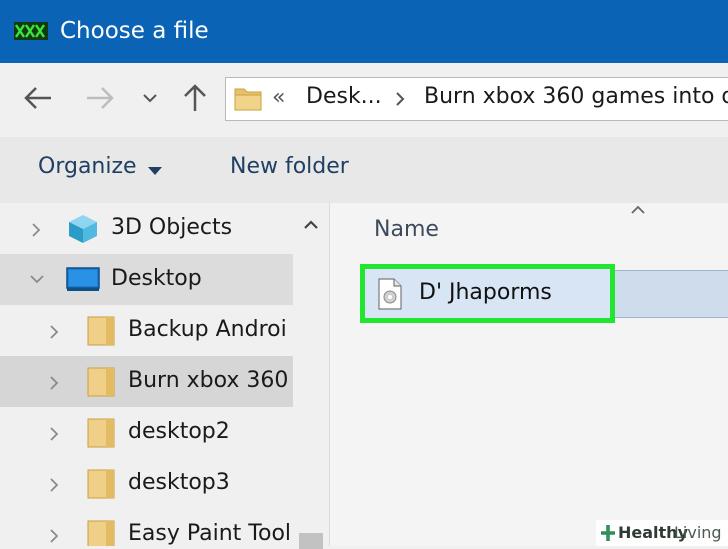 The width and height of the screenshot is (728, 549). I want to click on address-bar: « Desk... Burn xbox 360 games into d, so click(476, 99).